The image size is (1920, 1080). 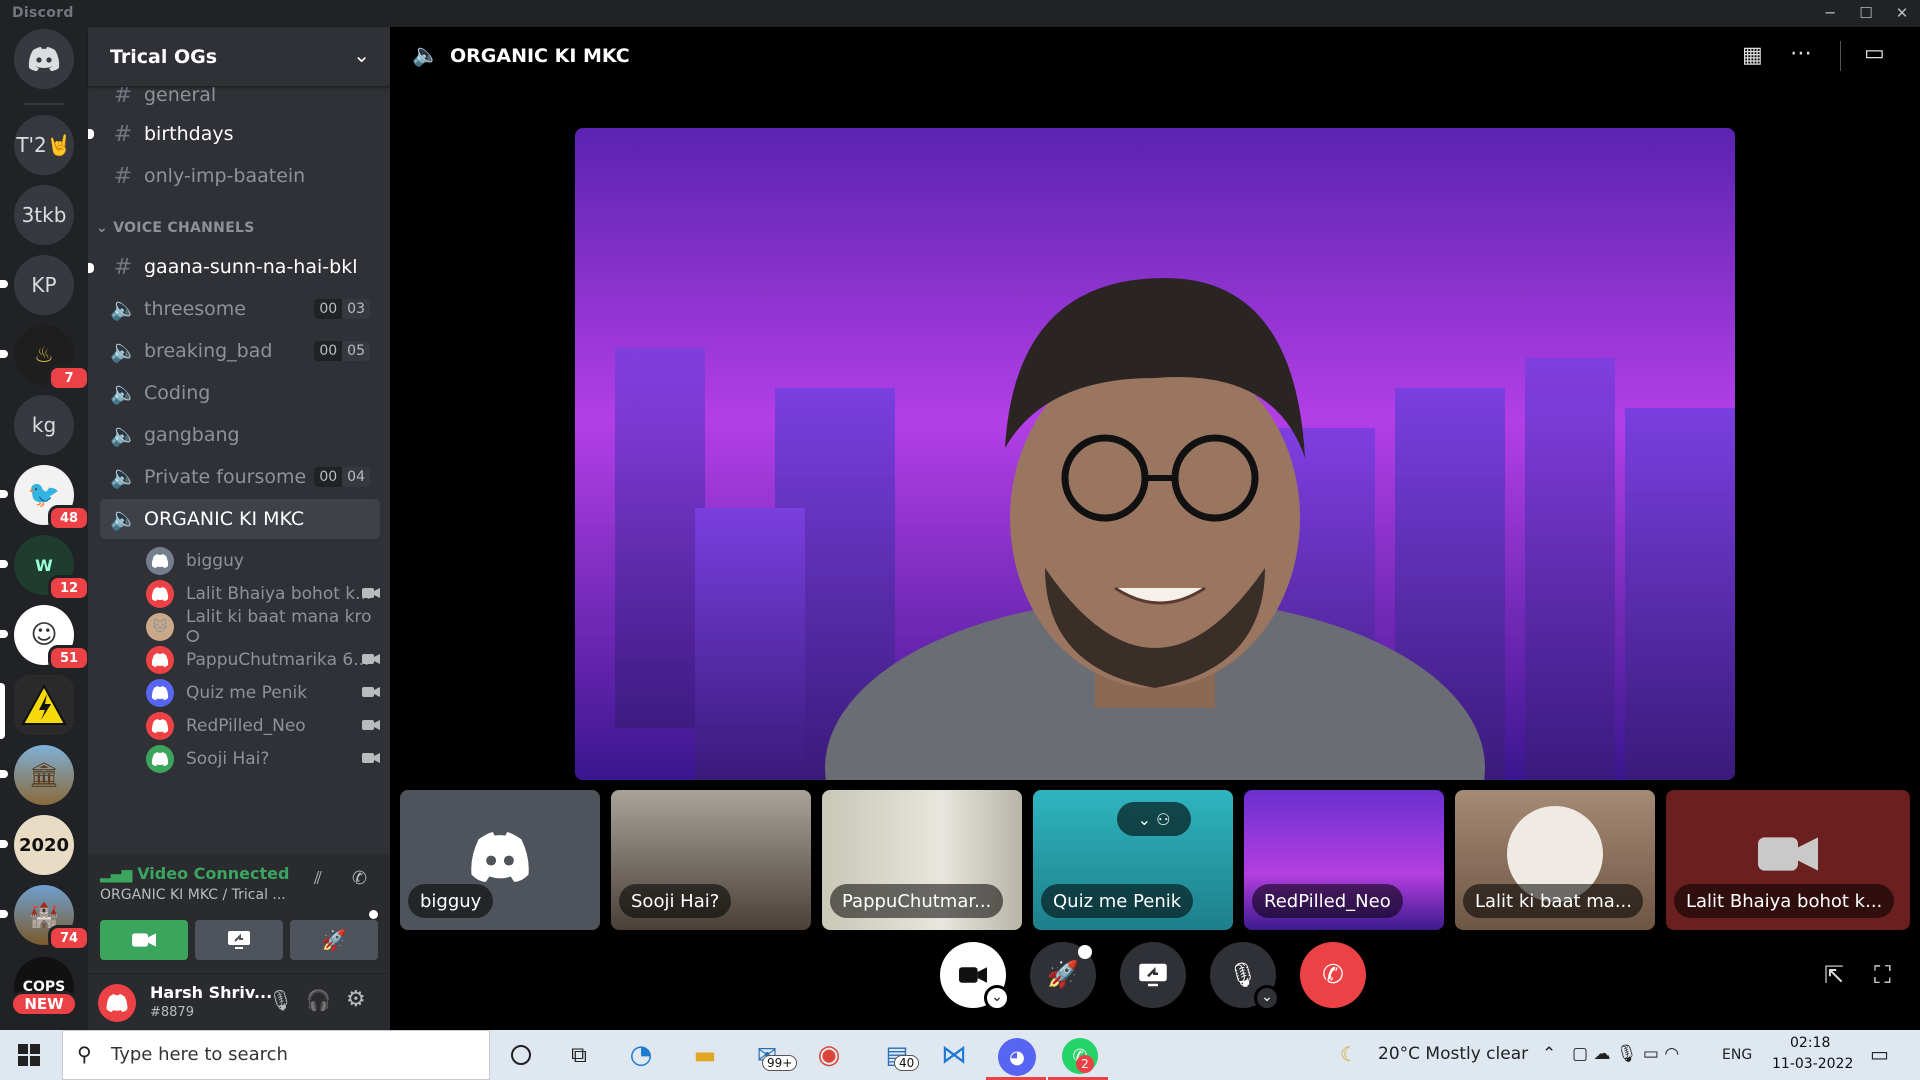 What do you see at coordinates (1830, 13) in the screenshot?
I see `minimize-icon: ─` at bounding box center [1830, 13].